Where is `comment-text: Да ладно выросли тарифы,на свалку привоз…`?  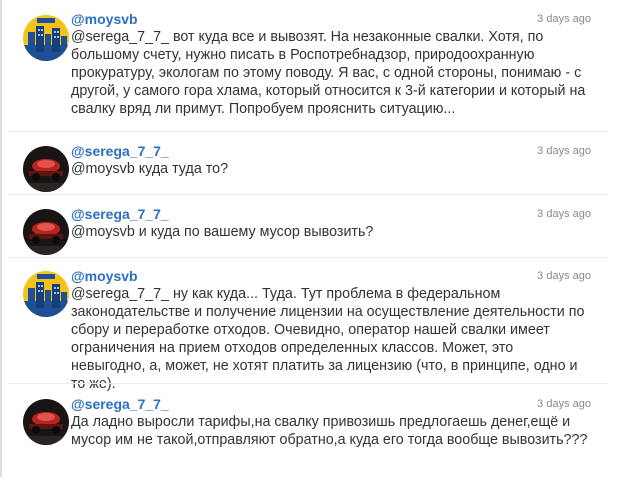
comment-text: Да ладно выросли тарифы,на свалку привоз… is located at coordinates (329, 431).